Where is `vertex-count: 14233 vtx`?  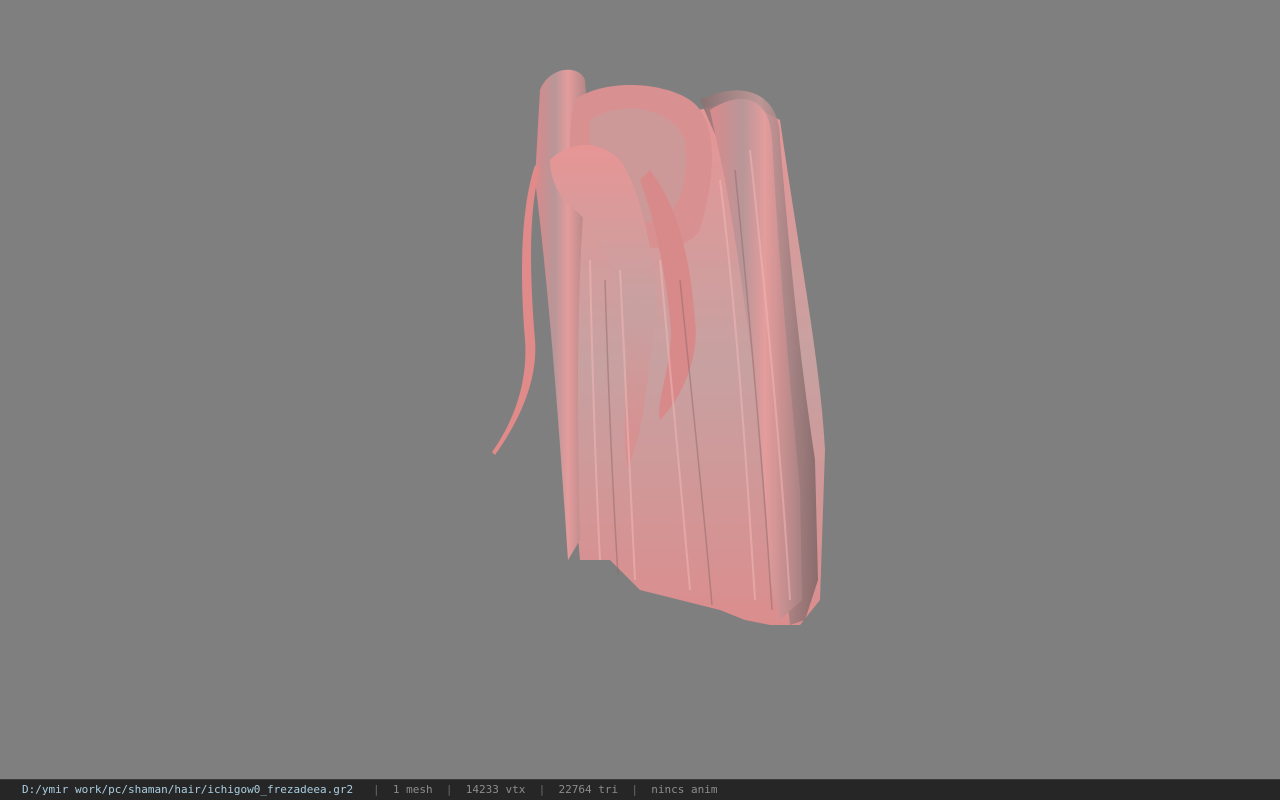 vertex-count: 14233 vtx is located at coordinates (495, 789).